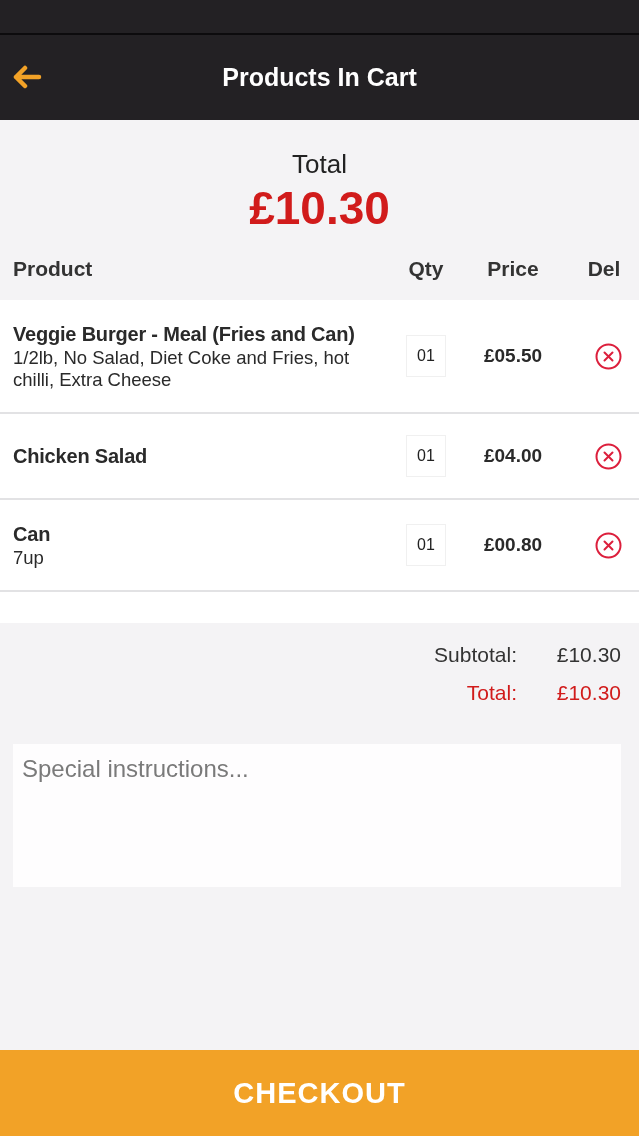 The height and width of the screenshot is (1136, 639). What do you see at coordinates (513, 269) in the screenshot?
I see `column-header: Price` at bounding box center [513, 269].